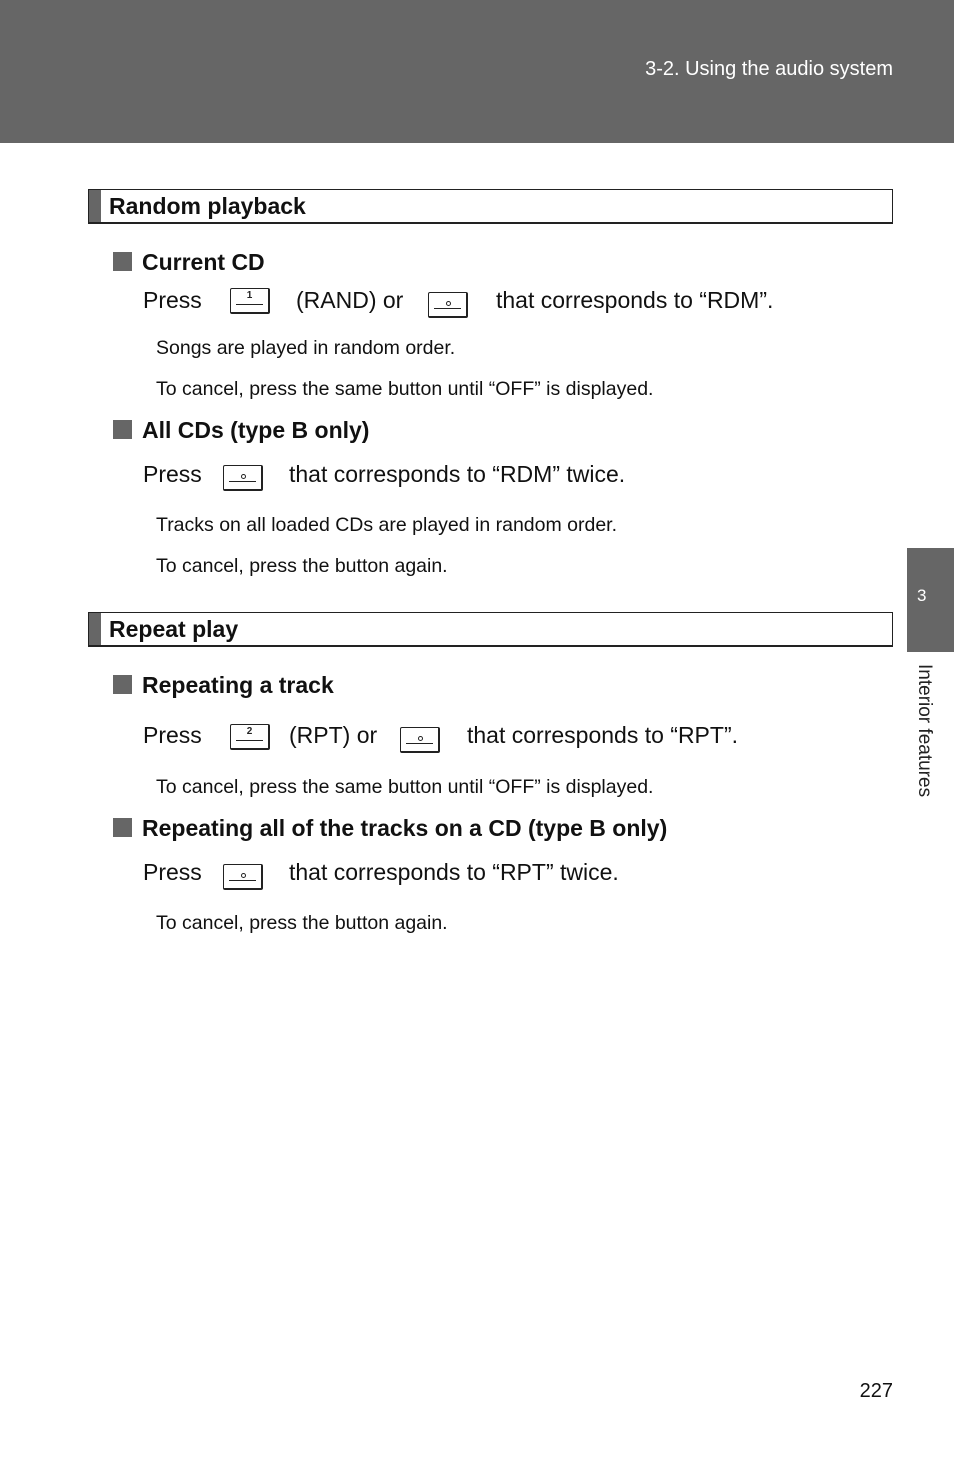  I want to click on page-header: 3-2. Using the audio system, so click(477, 71).